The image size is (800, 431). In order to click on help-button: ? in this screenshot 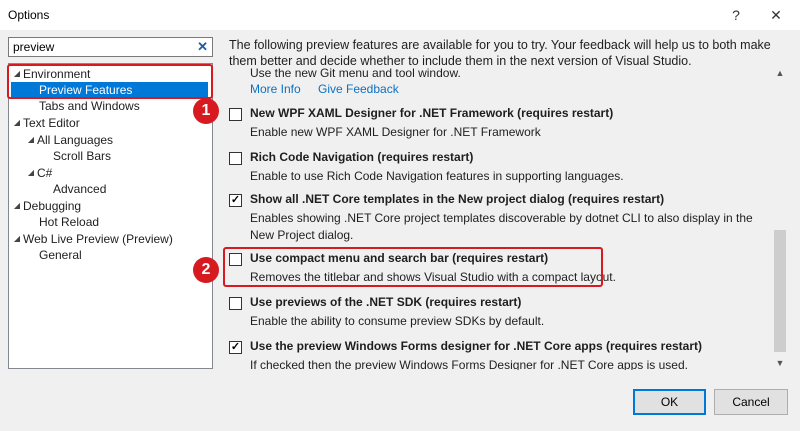, I will do `click(736, 15)`.